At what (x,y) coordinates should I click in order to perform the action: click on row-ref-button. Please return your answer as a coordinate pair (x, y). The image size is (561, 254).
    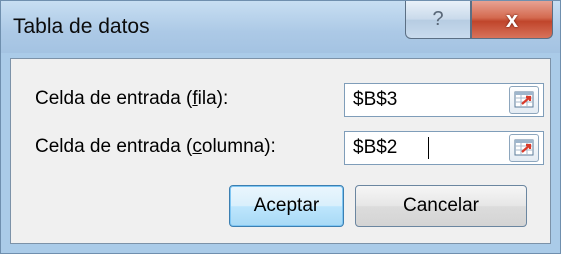
    Looking at the image, I should click on (524, 100).